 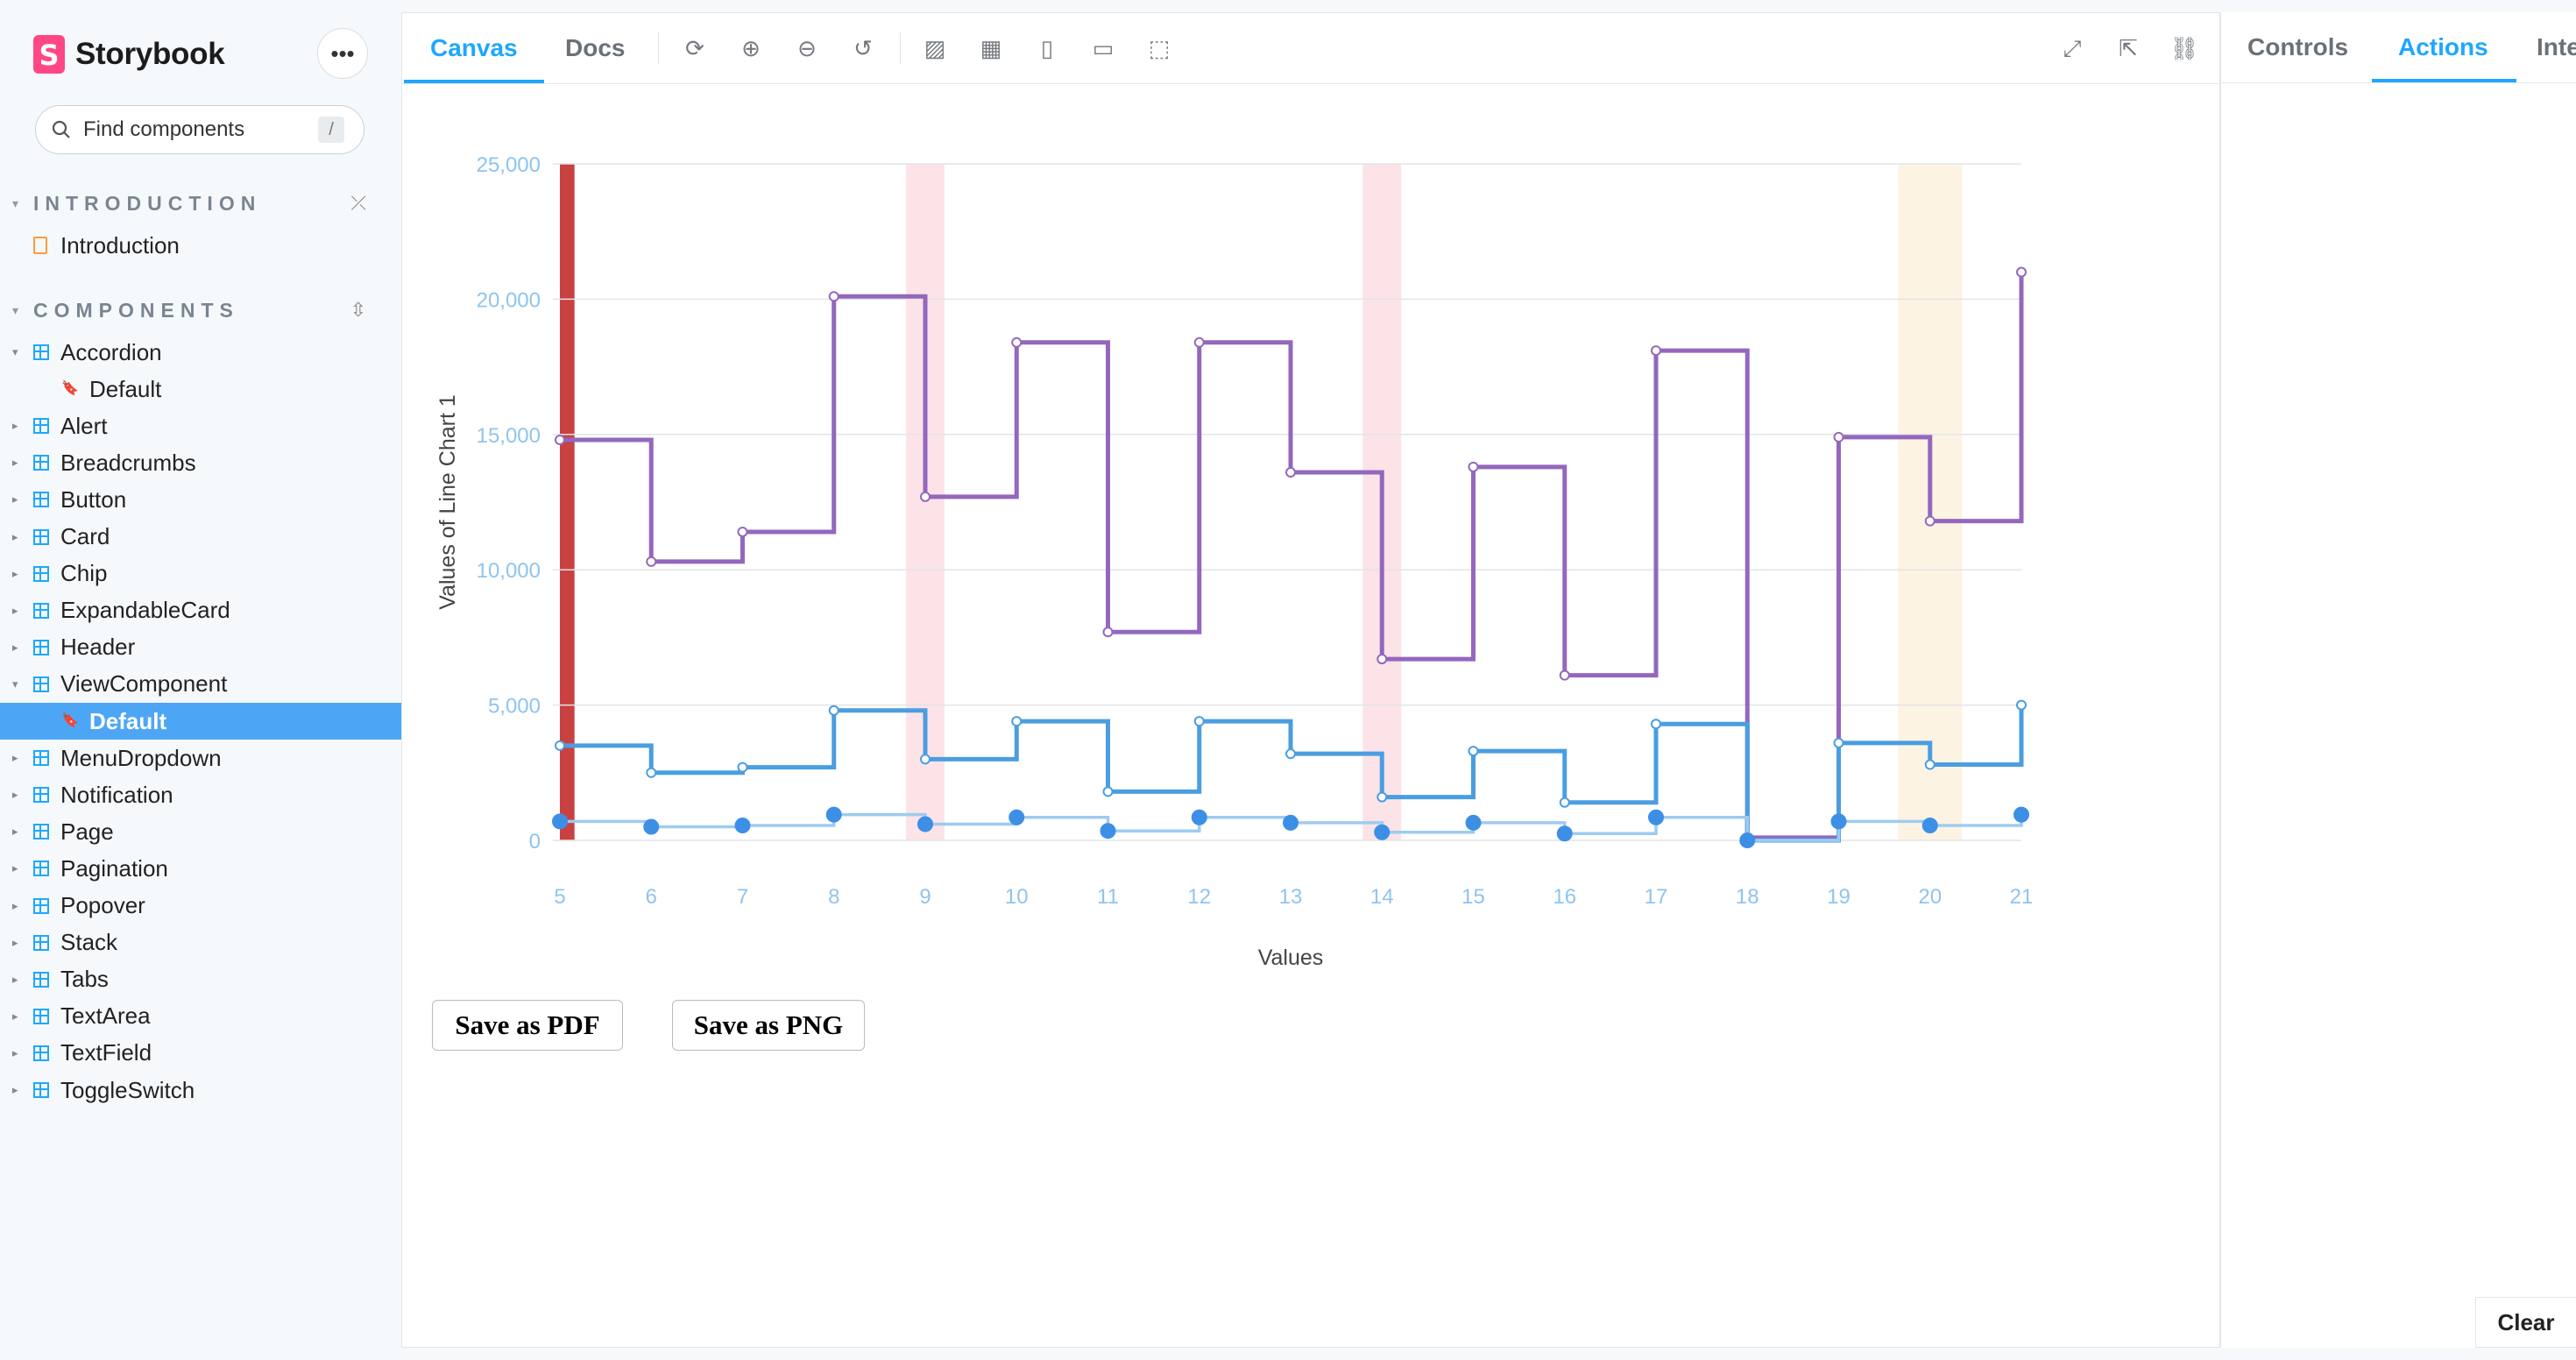 I want to click on sidebar-component-item: ▸ Alert, so click(x=200, y=425).